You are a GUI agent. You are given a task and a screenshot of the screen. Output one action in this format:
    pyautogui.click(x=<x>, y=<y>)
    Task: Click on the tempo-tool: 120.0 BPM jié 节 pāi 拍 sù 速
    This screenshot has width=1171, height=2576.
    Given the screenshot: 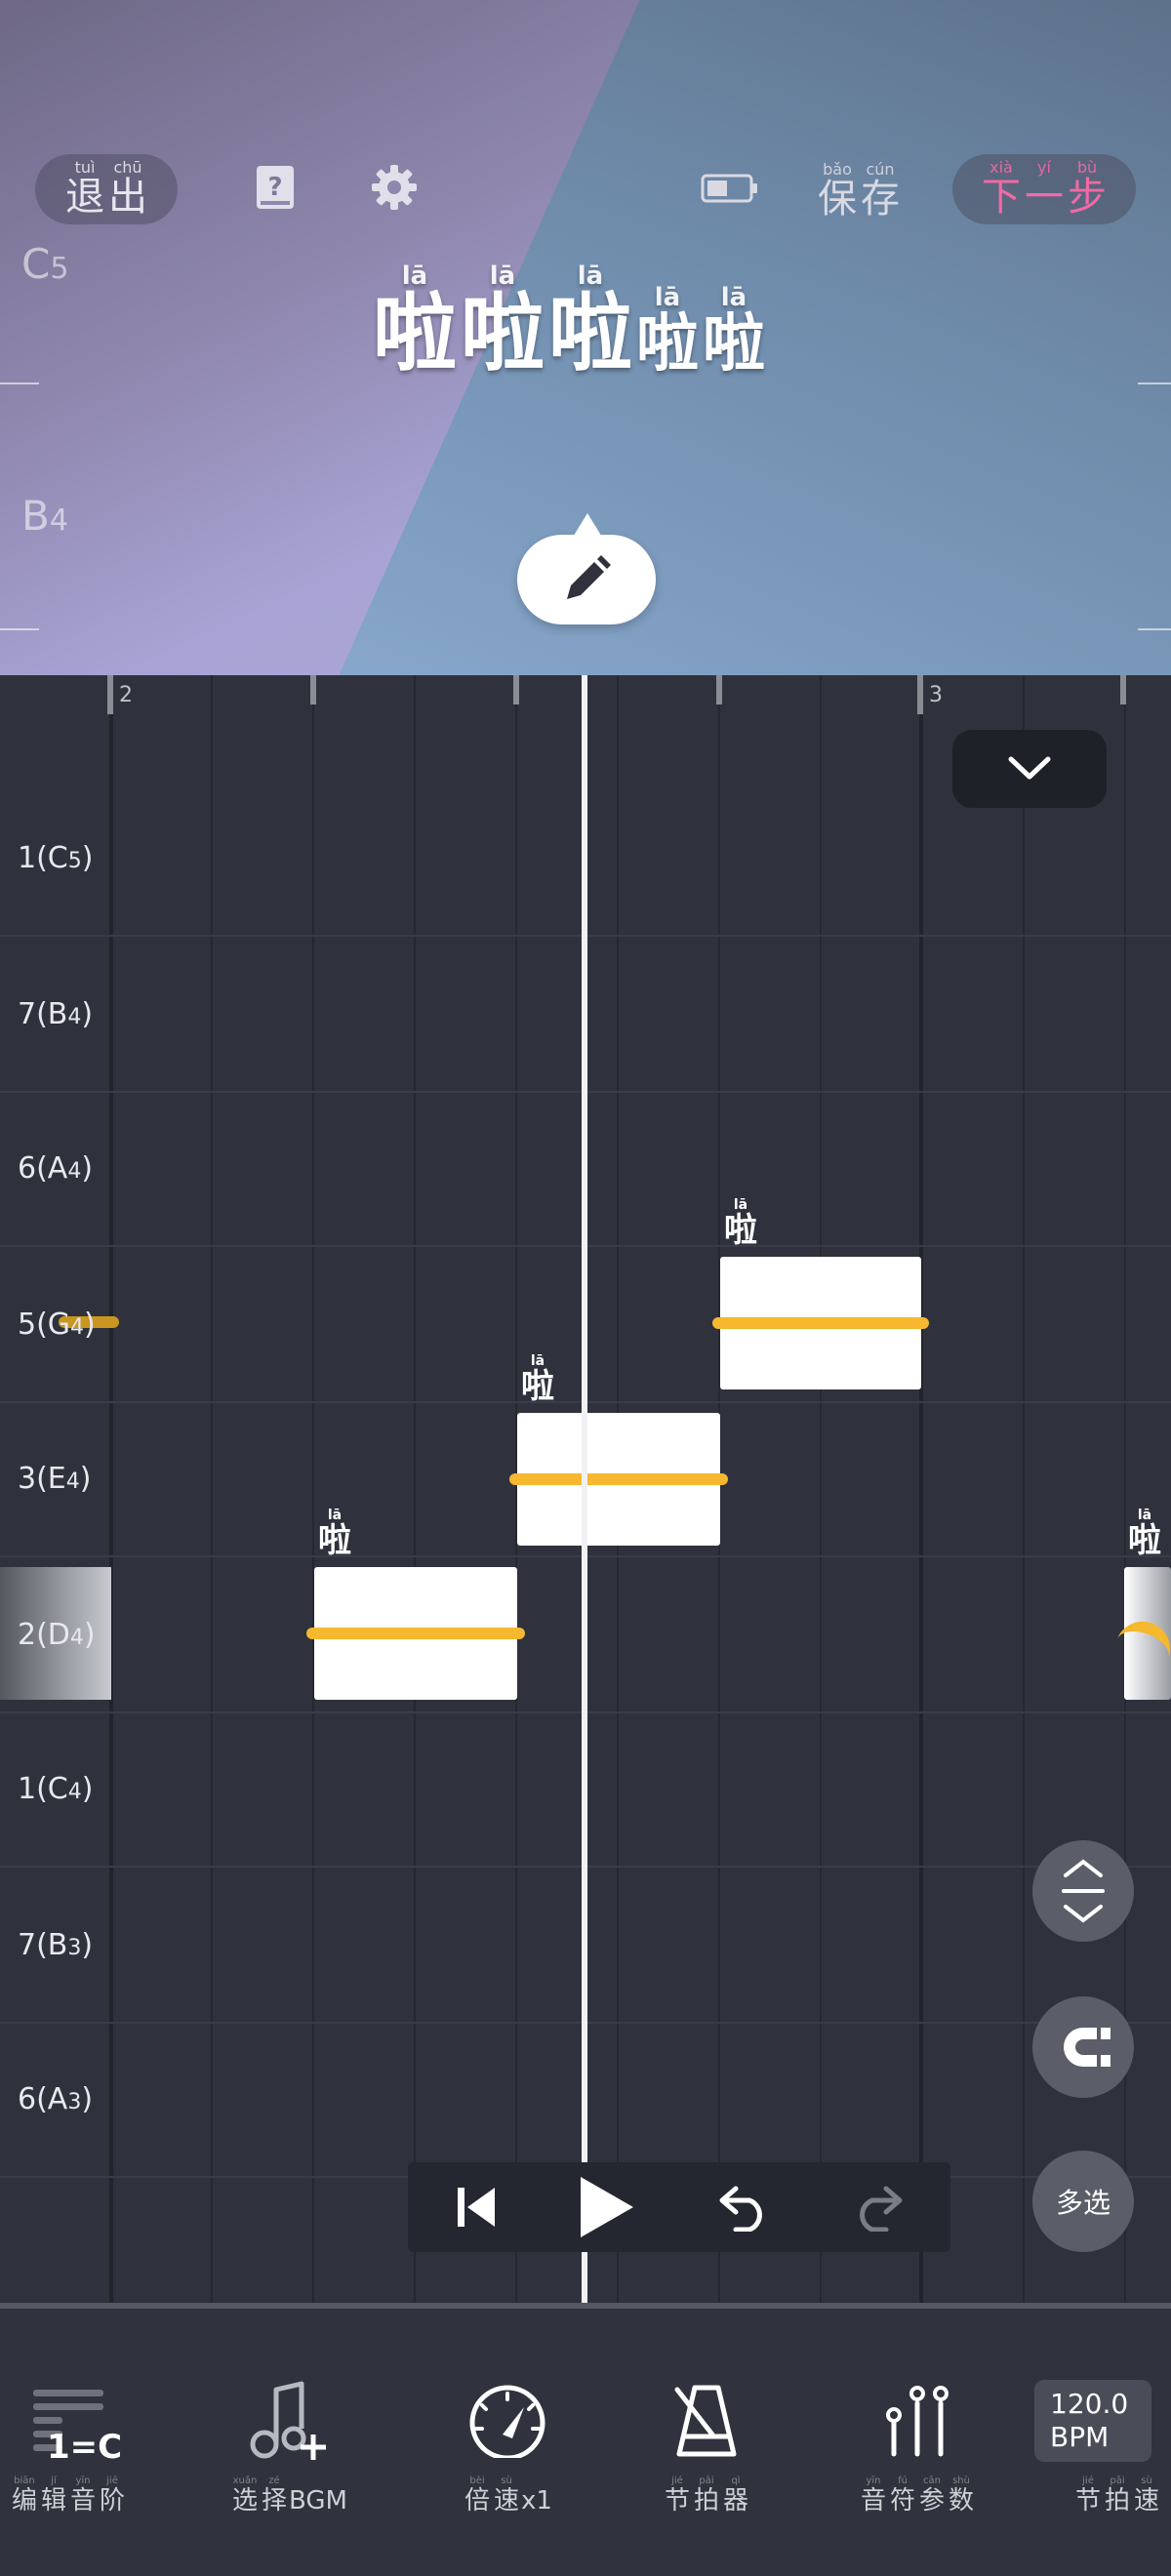 What is the action you would take?
    pyautogui.click(x=1102, y=2446)
    